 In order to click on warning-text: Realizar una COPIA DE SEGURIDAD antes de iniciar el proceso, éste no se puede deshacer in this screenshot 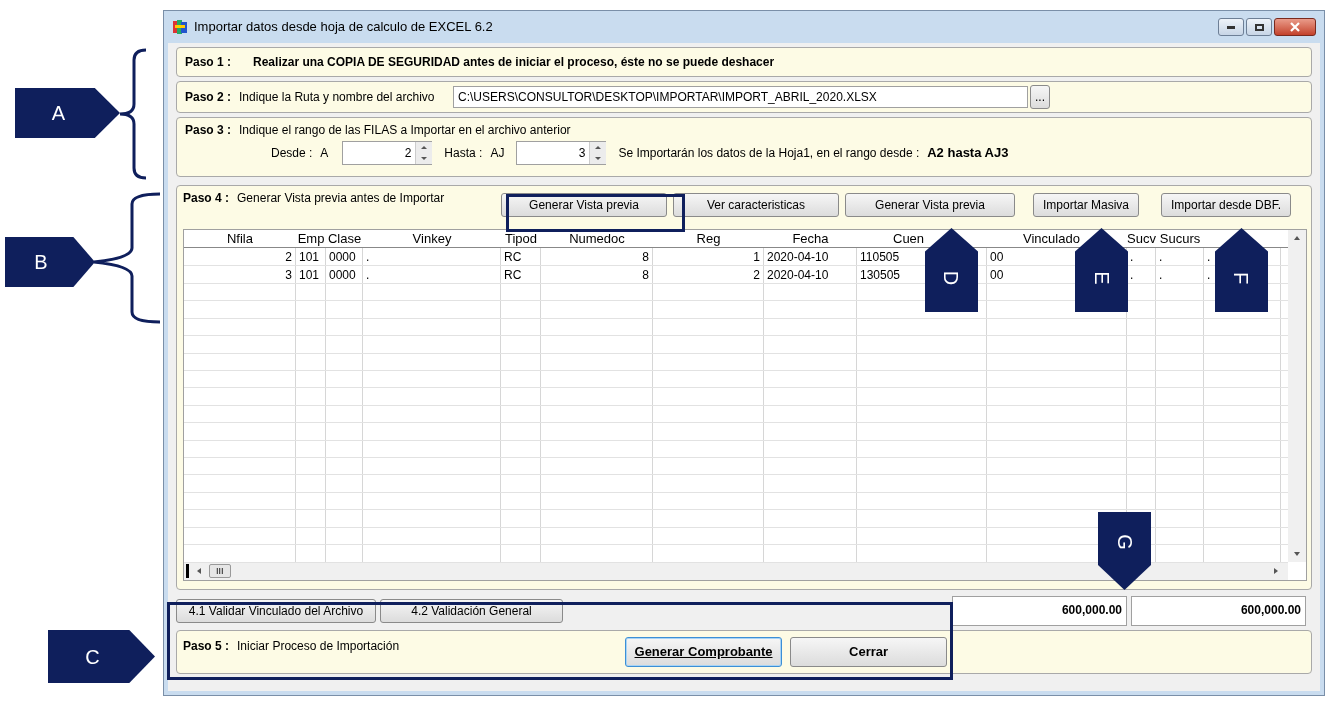, I will do `click(514, 62)`.